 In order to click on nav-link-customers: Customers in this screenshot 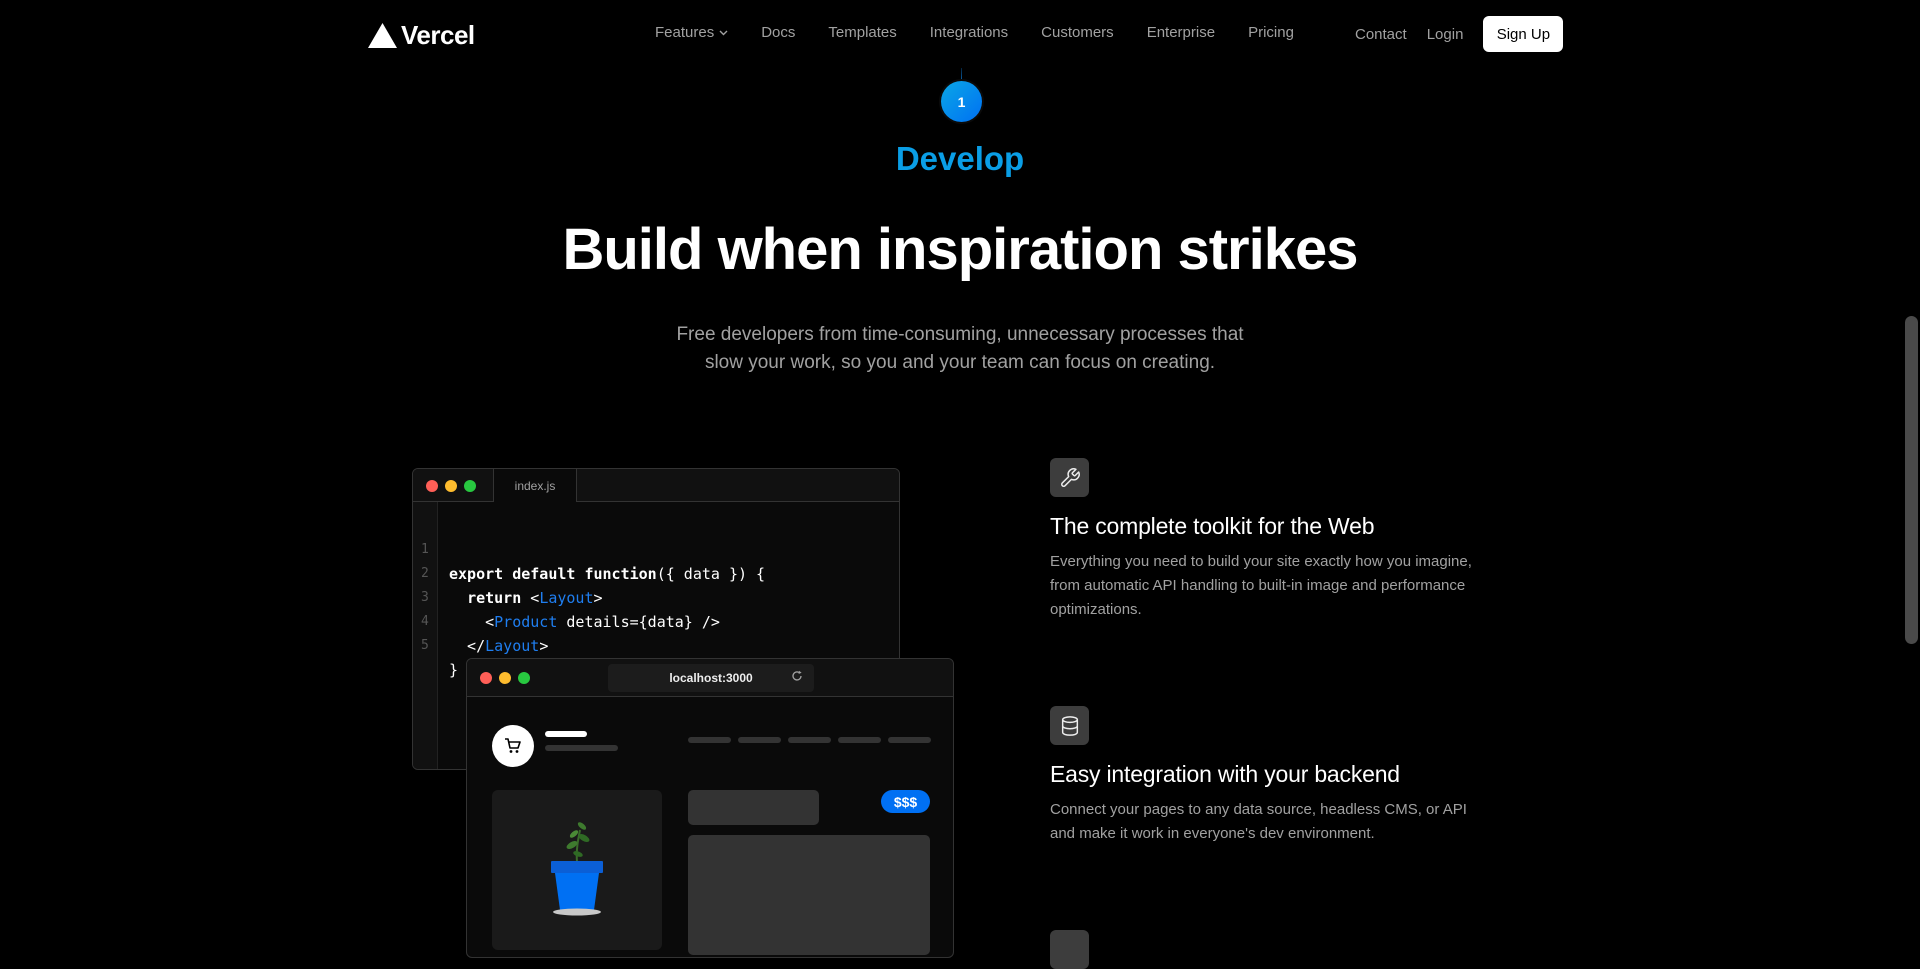, I will do `click(1077, 32)`.